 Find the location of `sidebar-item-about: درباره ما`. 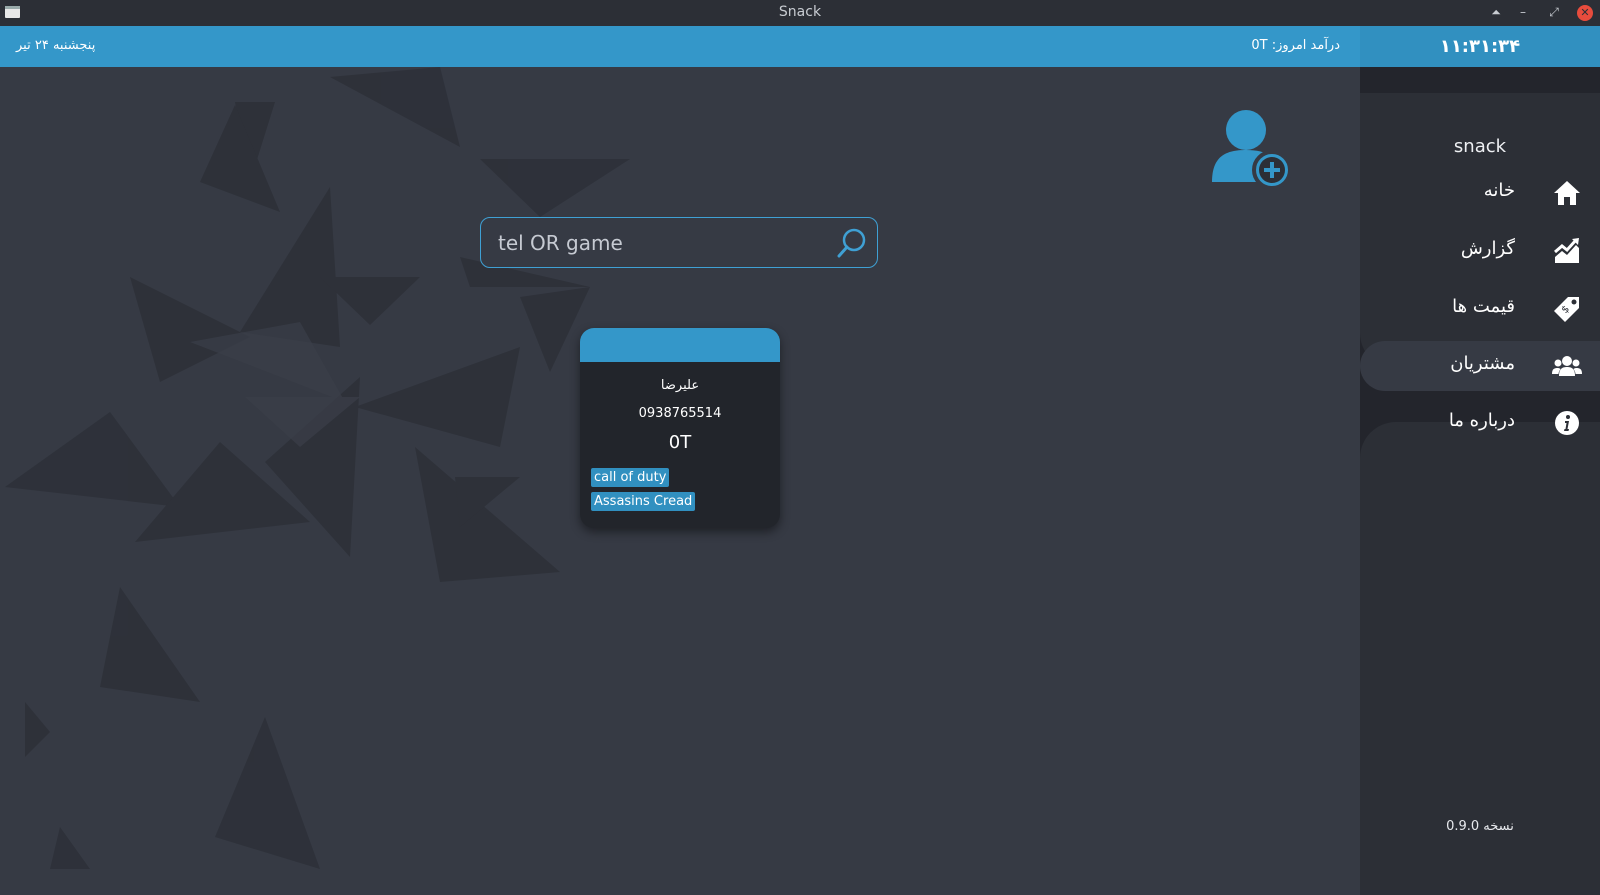

sidebar-item-about: درباره ما is located at coordinates (1480, 423).